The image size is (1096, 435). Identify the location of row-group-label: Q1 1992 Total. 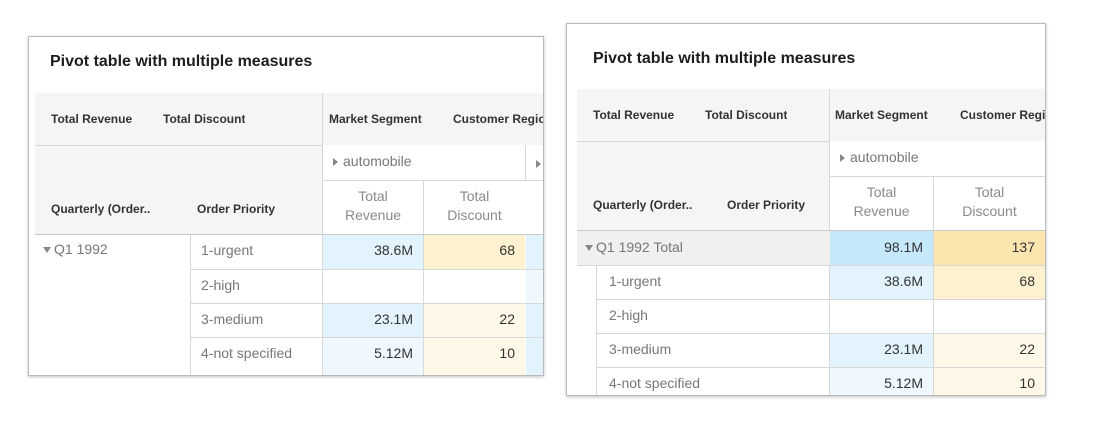
(639, 247).